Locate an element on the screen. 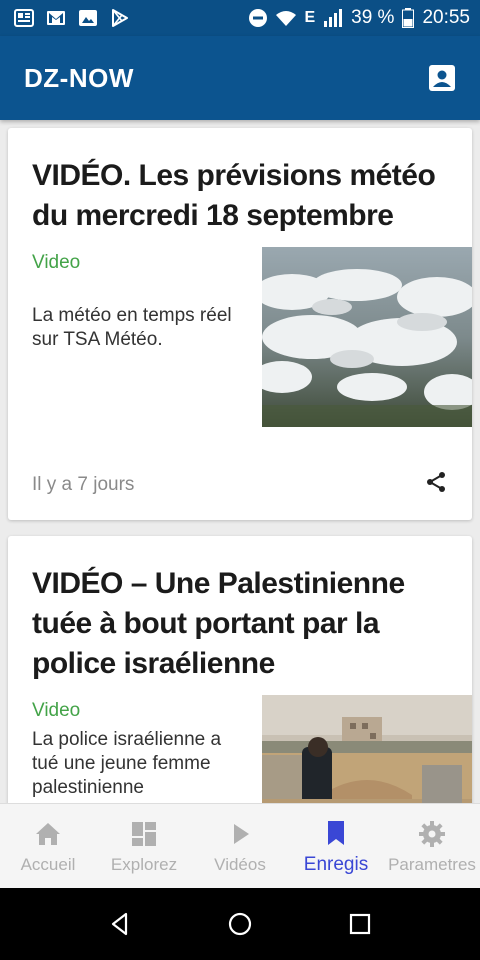 The image size is (480, 960). signal-icon is located at coordinates (333, 18).